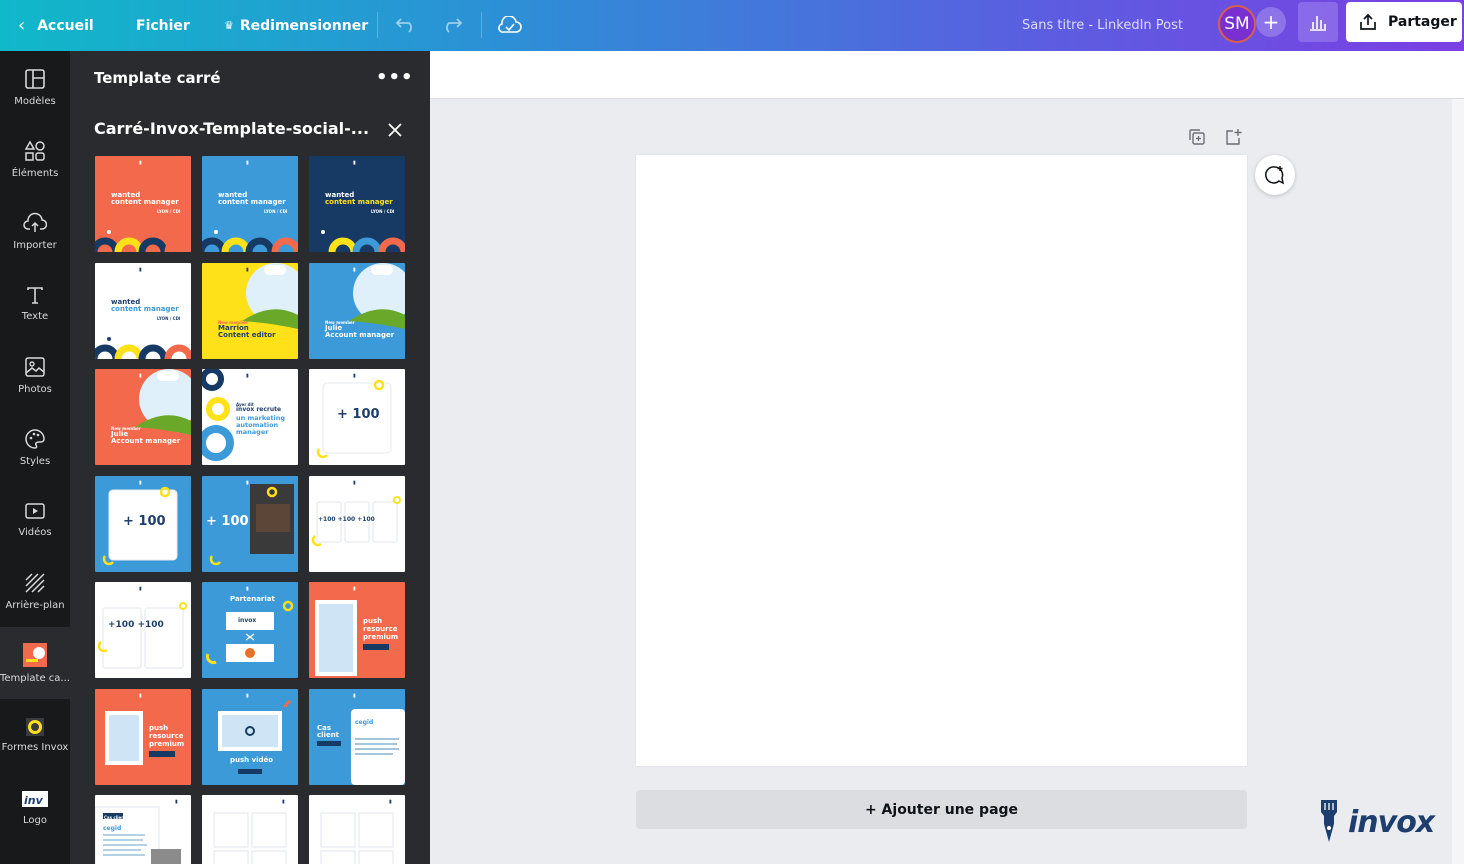  I want to click on undo-icon, so click(406, 25).